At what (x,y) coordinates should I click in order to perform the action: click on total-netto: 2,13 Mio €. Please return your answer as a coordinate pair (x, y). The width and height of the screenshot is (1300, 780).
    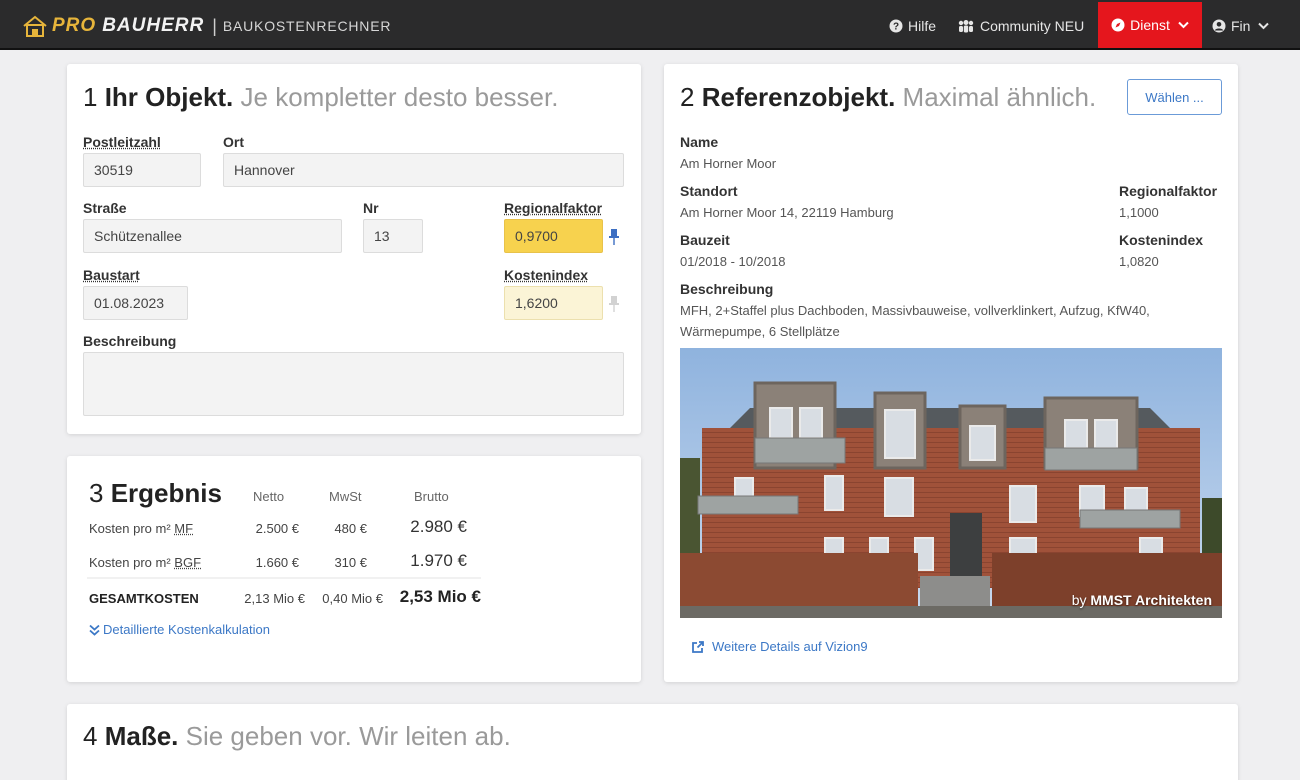
    Looking at the image, I should click on (266, 598).